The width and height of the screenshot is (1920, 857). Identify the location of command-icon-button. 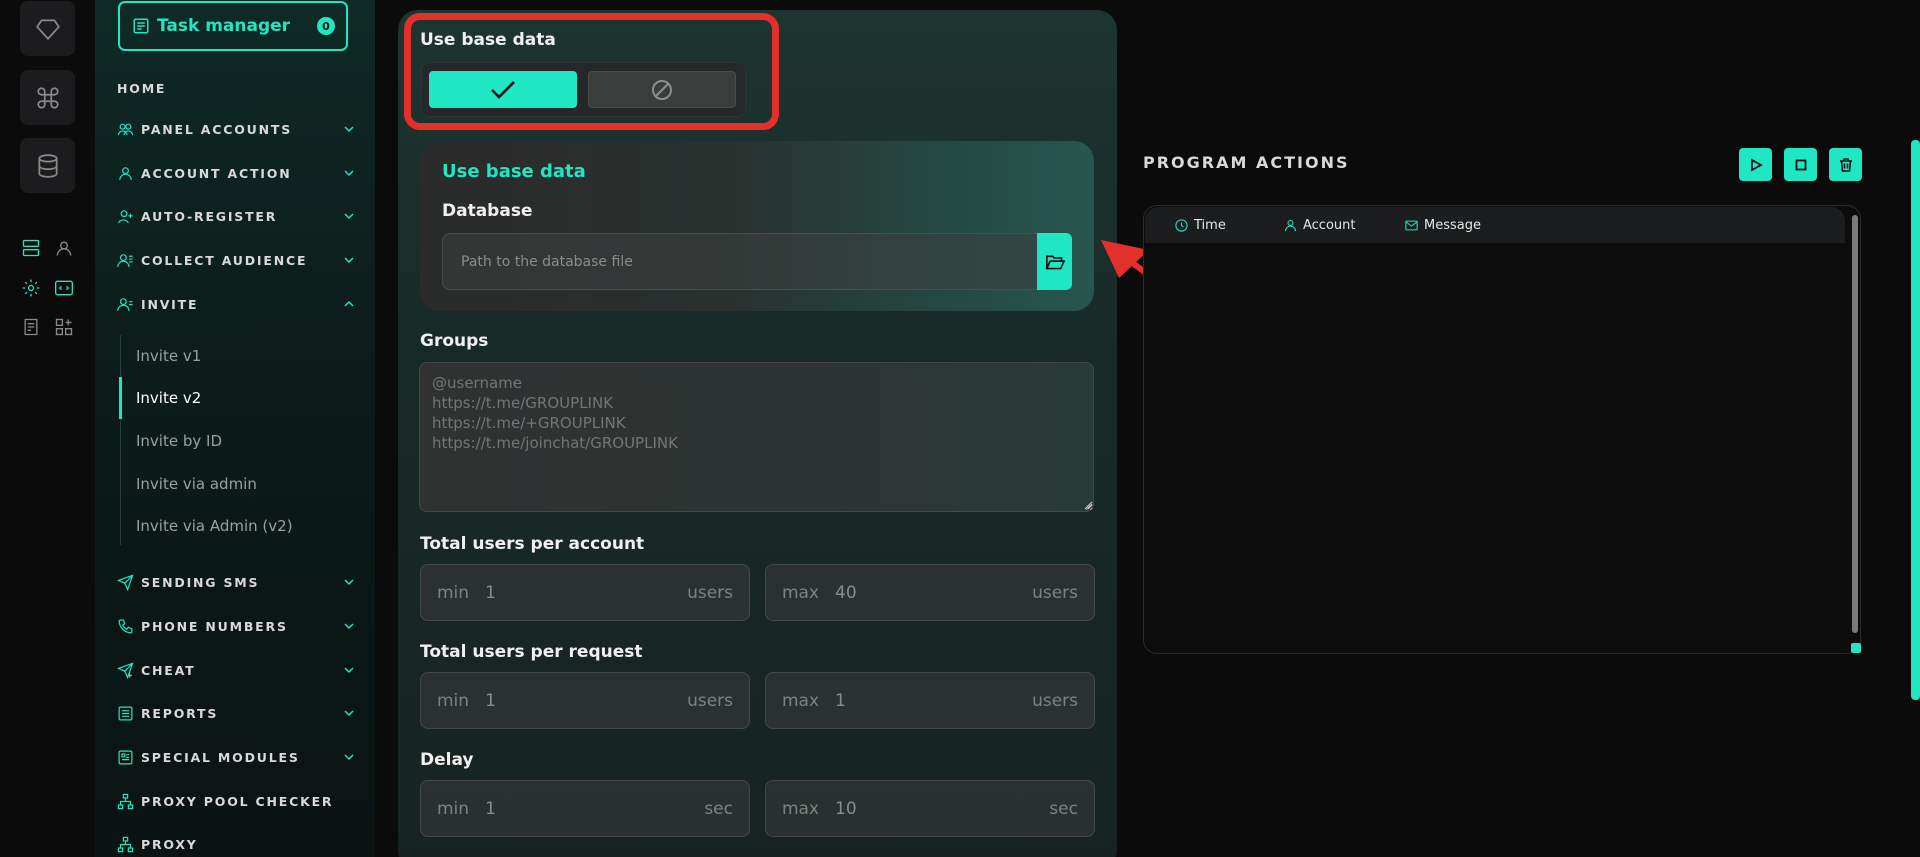
(47, 97).